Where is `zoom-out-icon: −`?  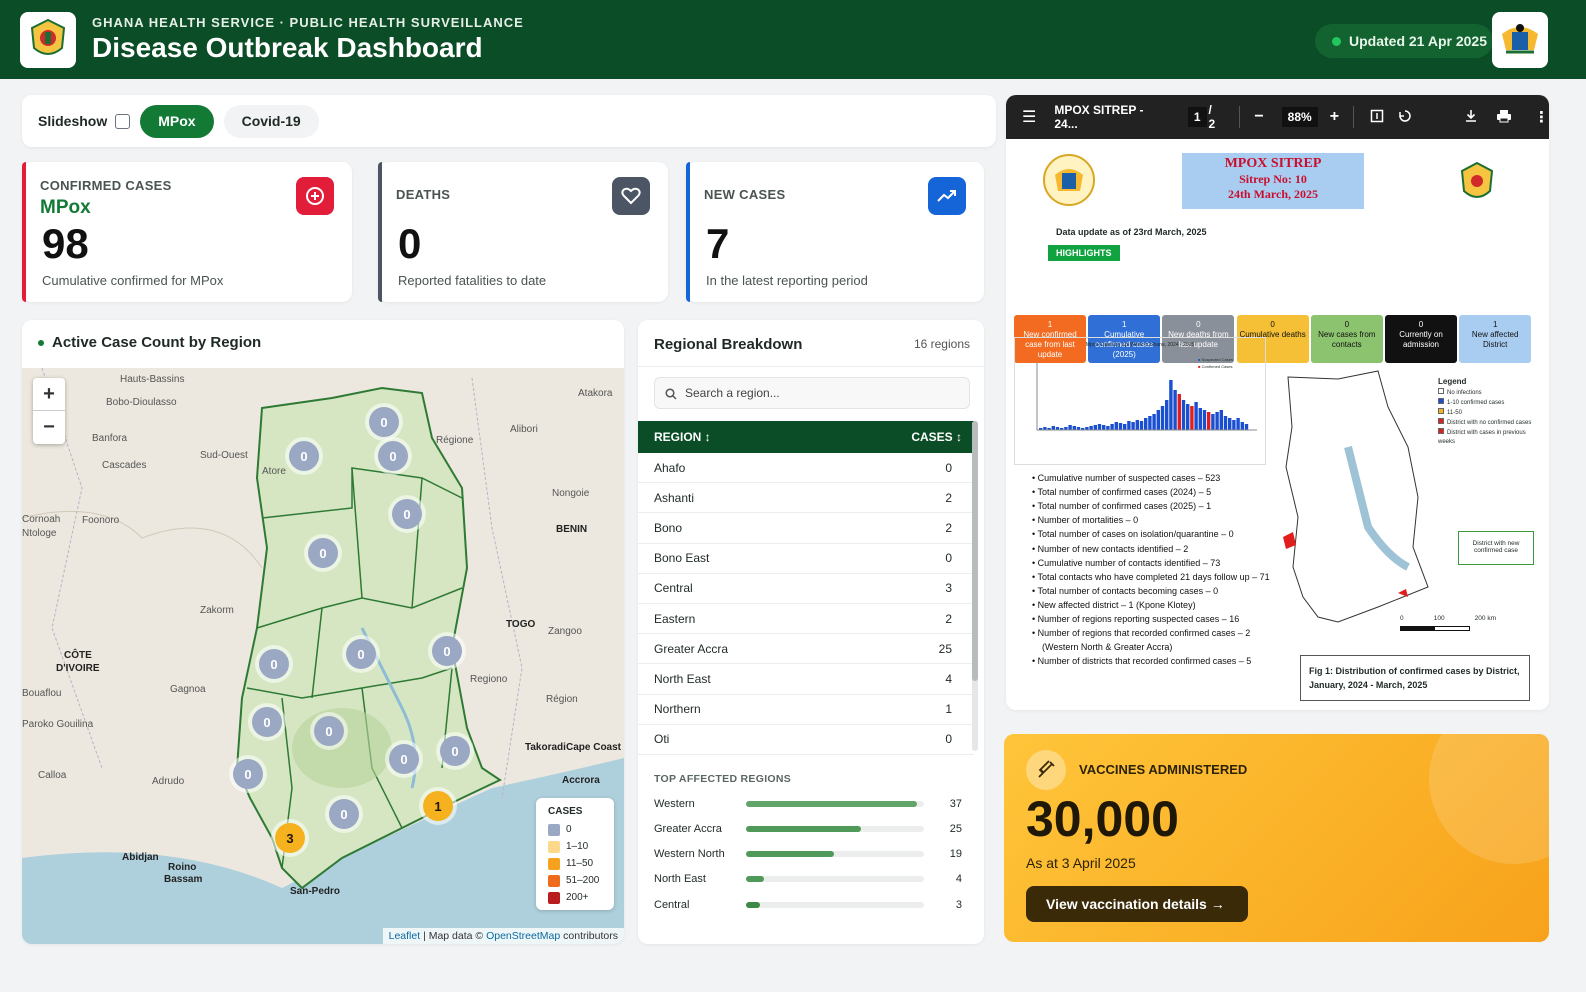
zoom-out-icon: − is located at coordinates (1258, 117).